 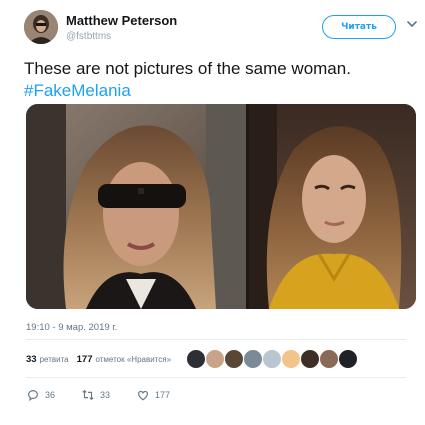 What do you see at coordinates (88, 36) in the screenshot?
I see `author-handle: @fstbttms` at bounding box center [88, 36].